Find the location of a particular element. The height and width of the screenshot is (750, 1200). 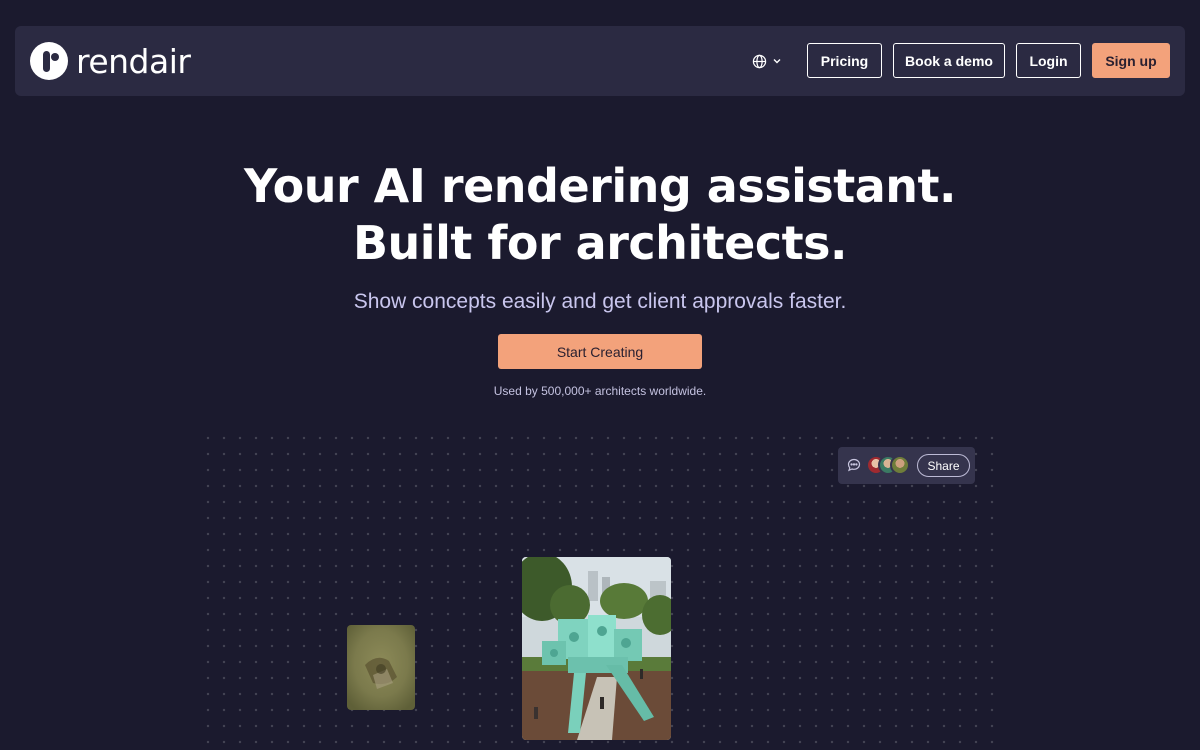

sketch-thumbnail-image is located at coordinates (381, 667).